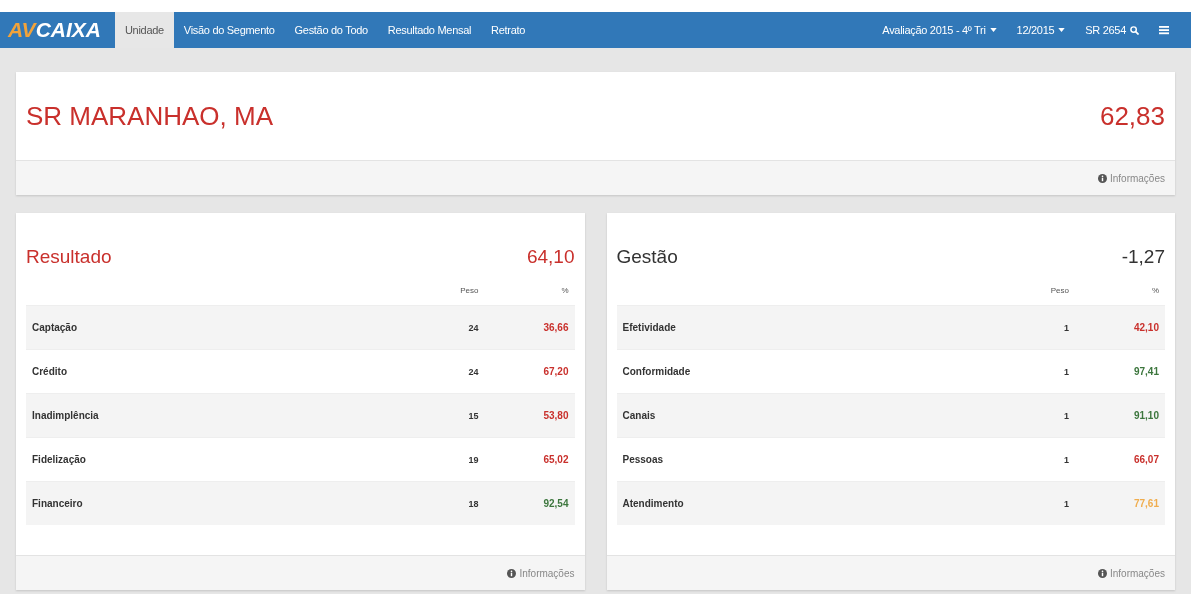  What do you see at coordinates (653, 503) in the screenshot?
I see `row-label: Atendimento` at bounding box center [653, 503].